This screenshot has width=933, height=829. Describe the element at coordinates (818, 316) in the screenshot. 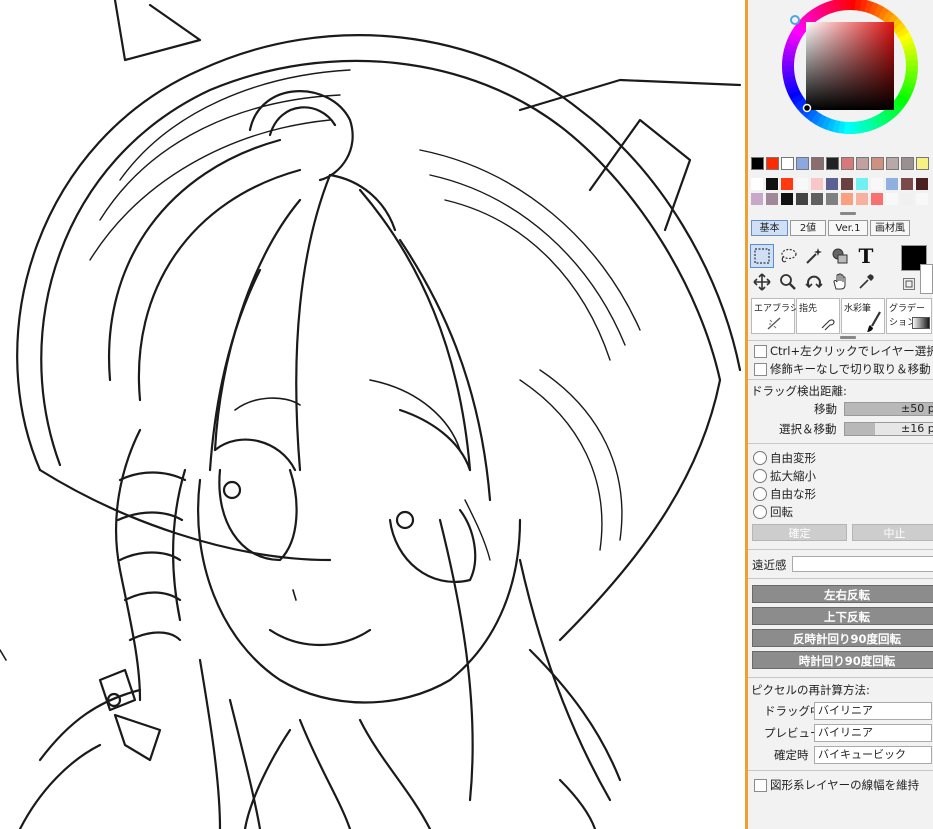

I see `finger-smudge-tool: 指先` at that location.